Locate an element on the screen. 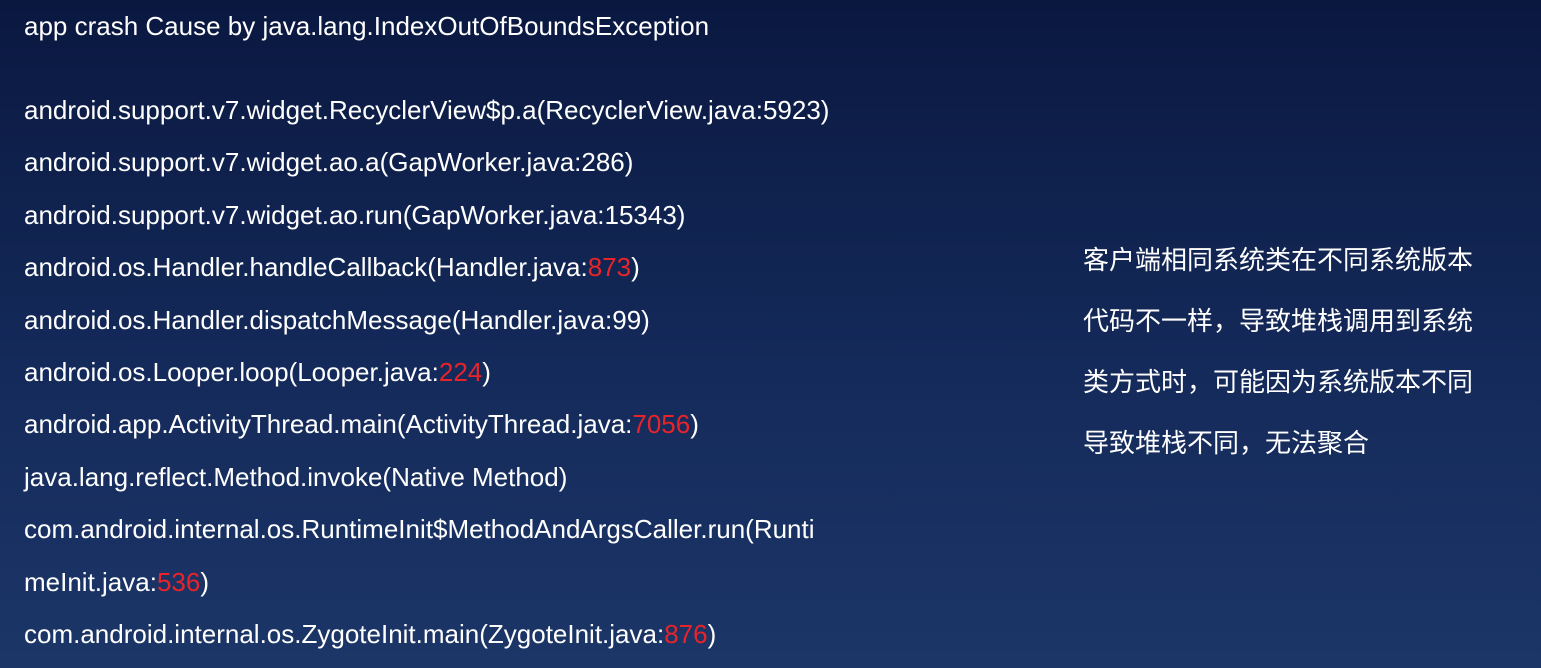  stack-line: android.os.Looper.loop(Looper.java:224) is located at coordinates (257, 371).